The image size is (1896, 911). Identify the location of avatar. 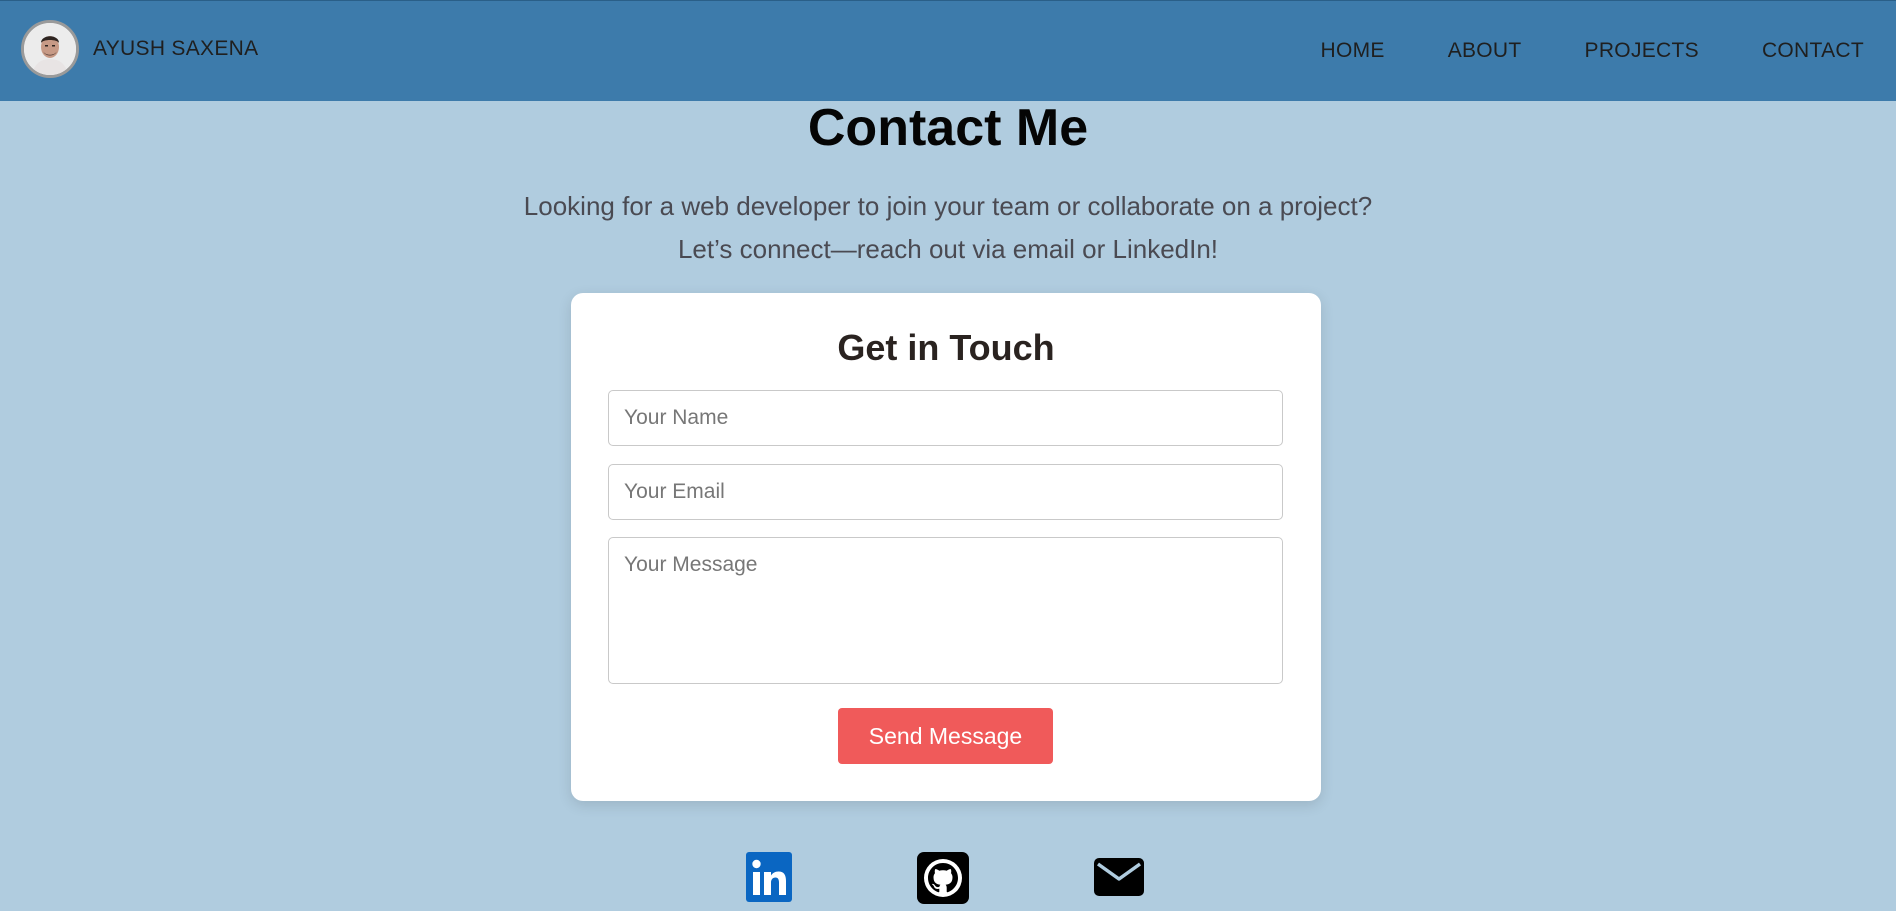
(50, 49).